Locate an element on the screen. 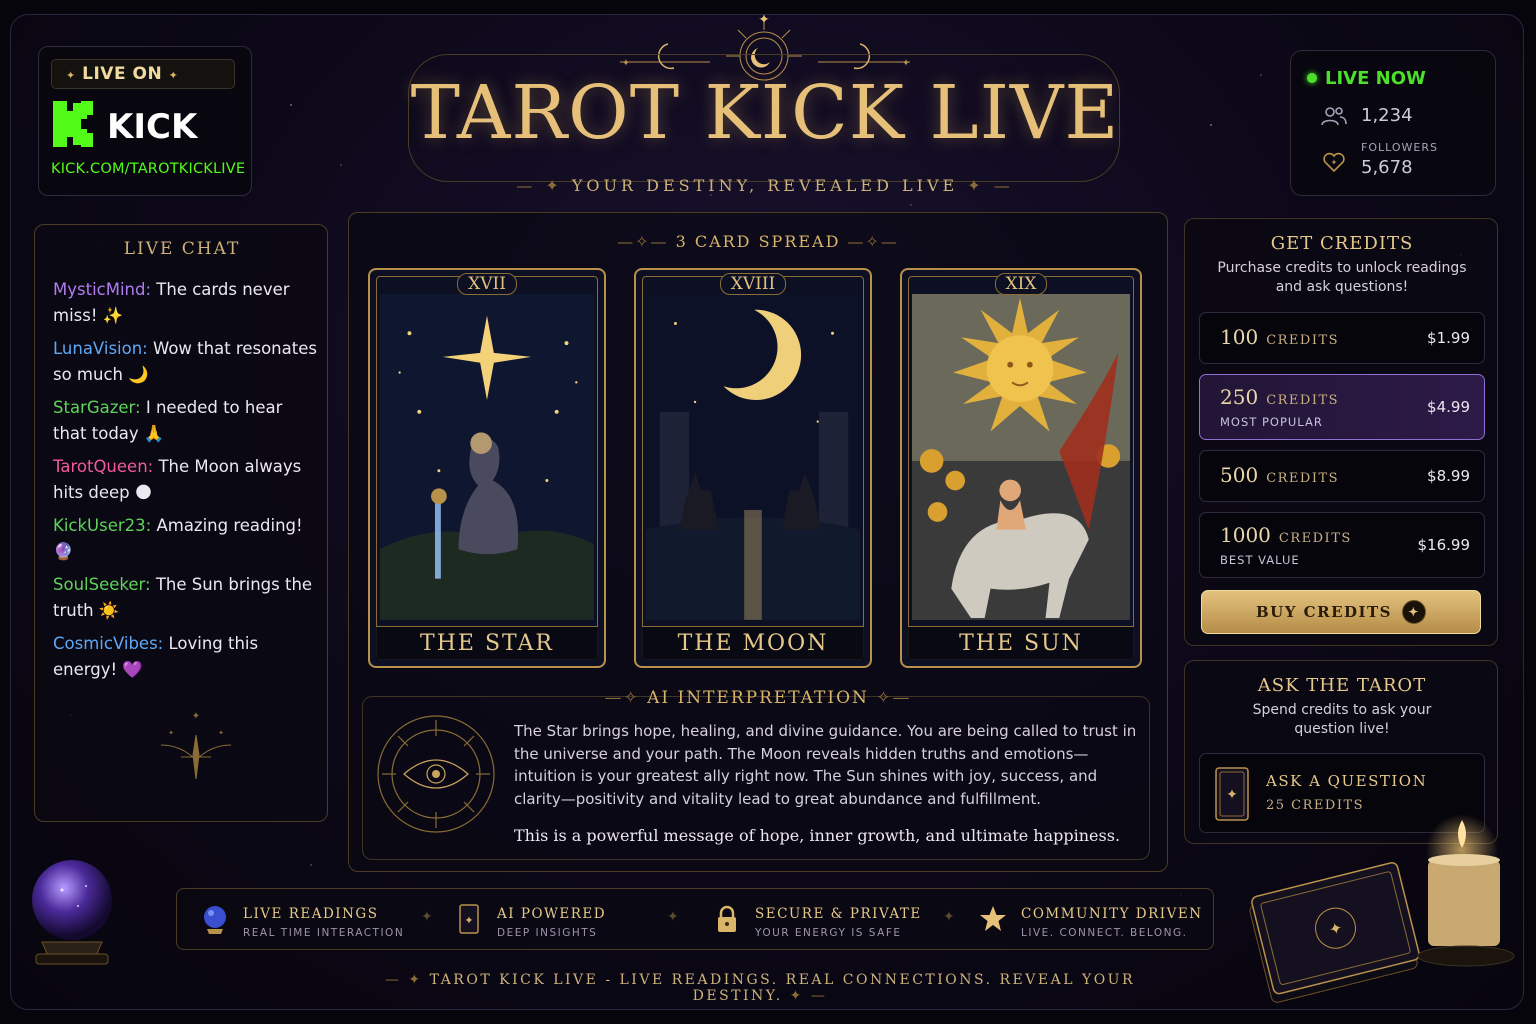  buy-credits-button: BUY CREDITS ✦ is located at coordinates (1341, 612).